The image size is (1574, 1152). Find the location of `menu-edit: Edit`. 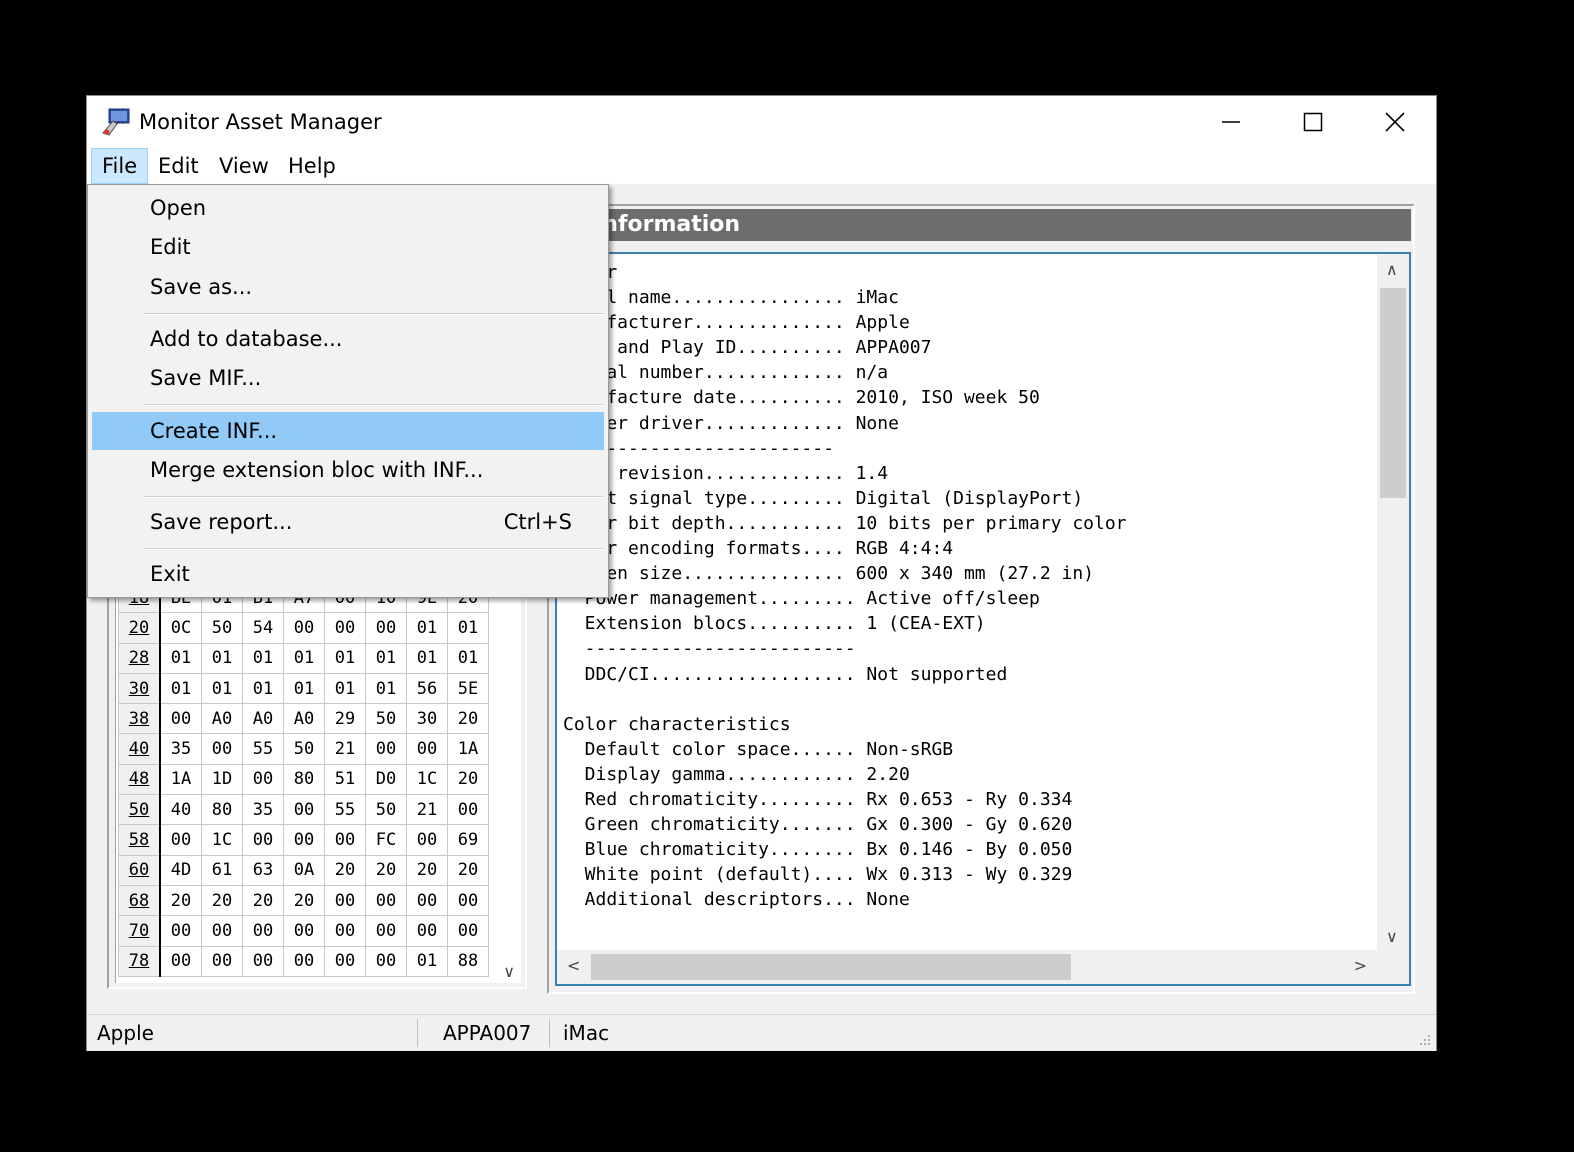

menu-edit: Edit is located at coordinates (178, 166).